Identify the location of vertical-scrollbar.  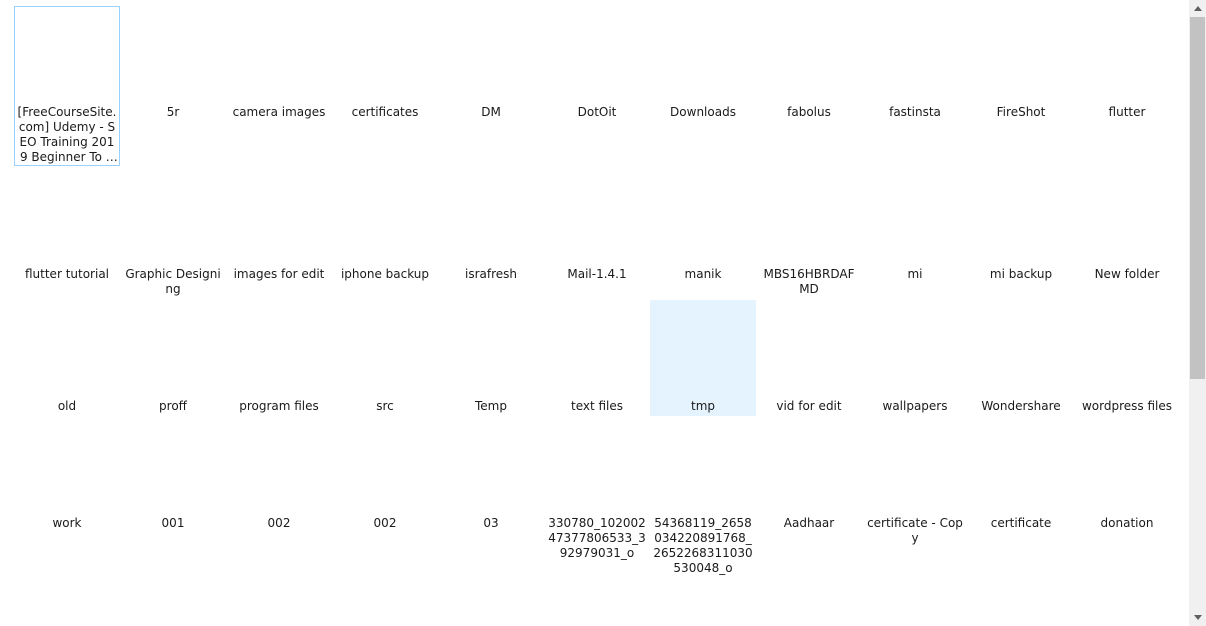
(1197, 313).